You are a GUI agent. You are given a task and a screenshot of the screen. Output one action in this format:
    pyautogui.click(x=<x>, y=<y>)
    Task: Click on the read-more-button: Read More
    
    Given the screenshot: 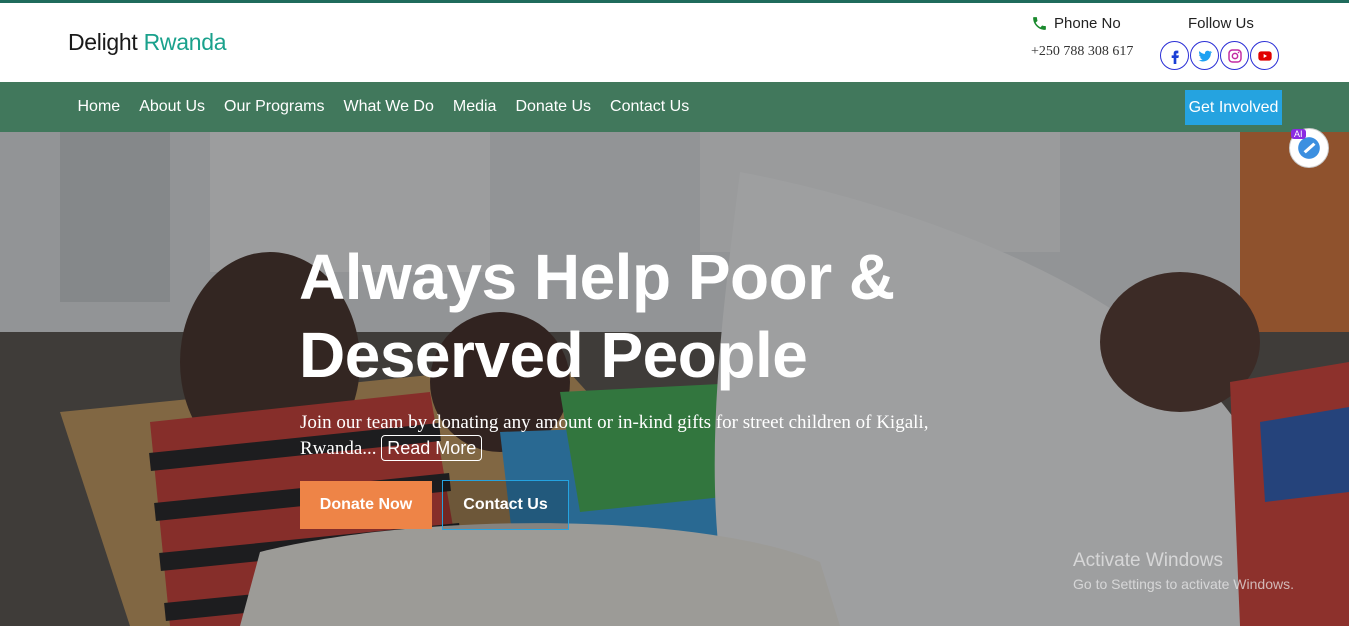 What is the action you would take?
    pyautogui.click(x=432, y=448)
    